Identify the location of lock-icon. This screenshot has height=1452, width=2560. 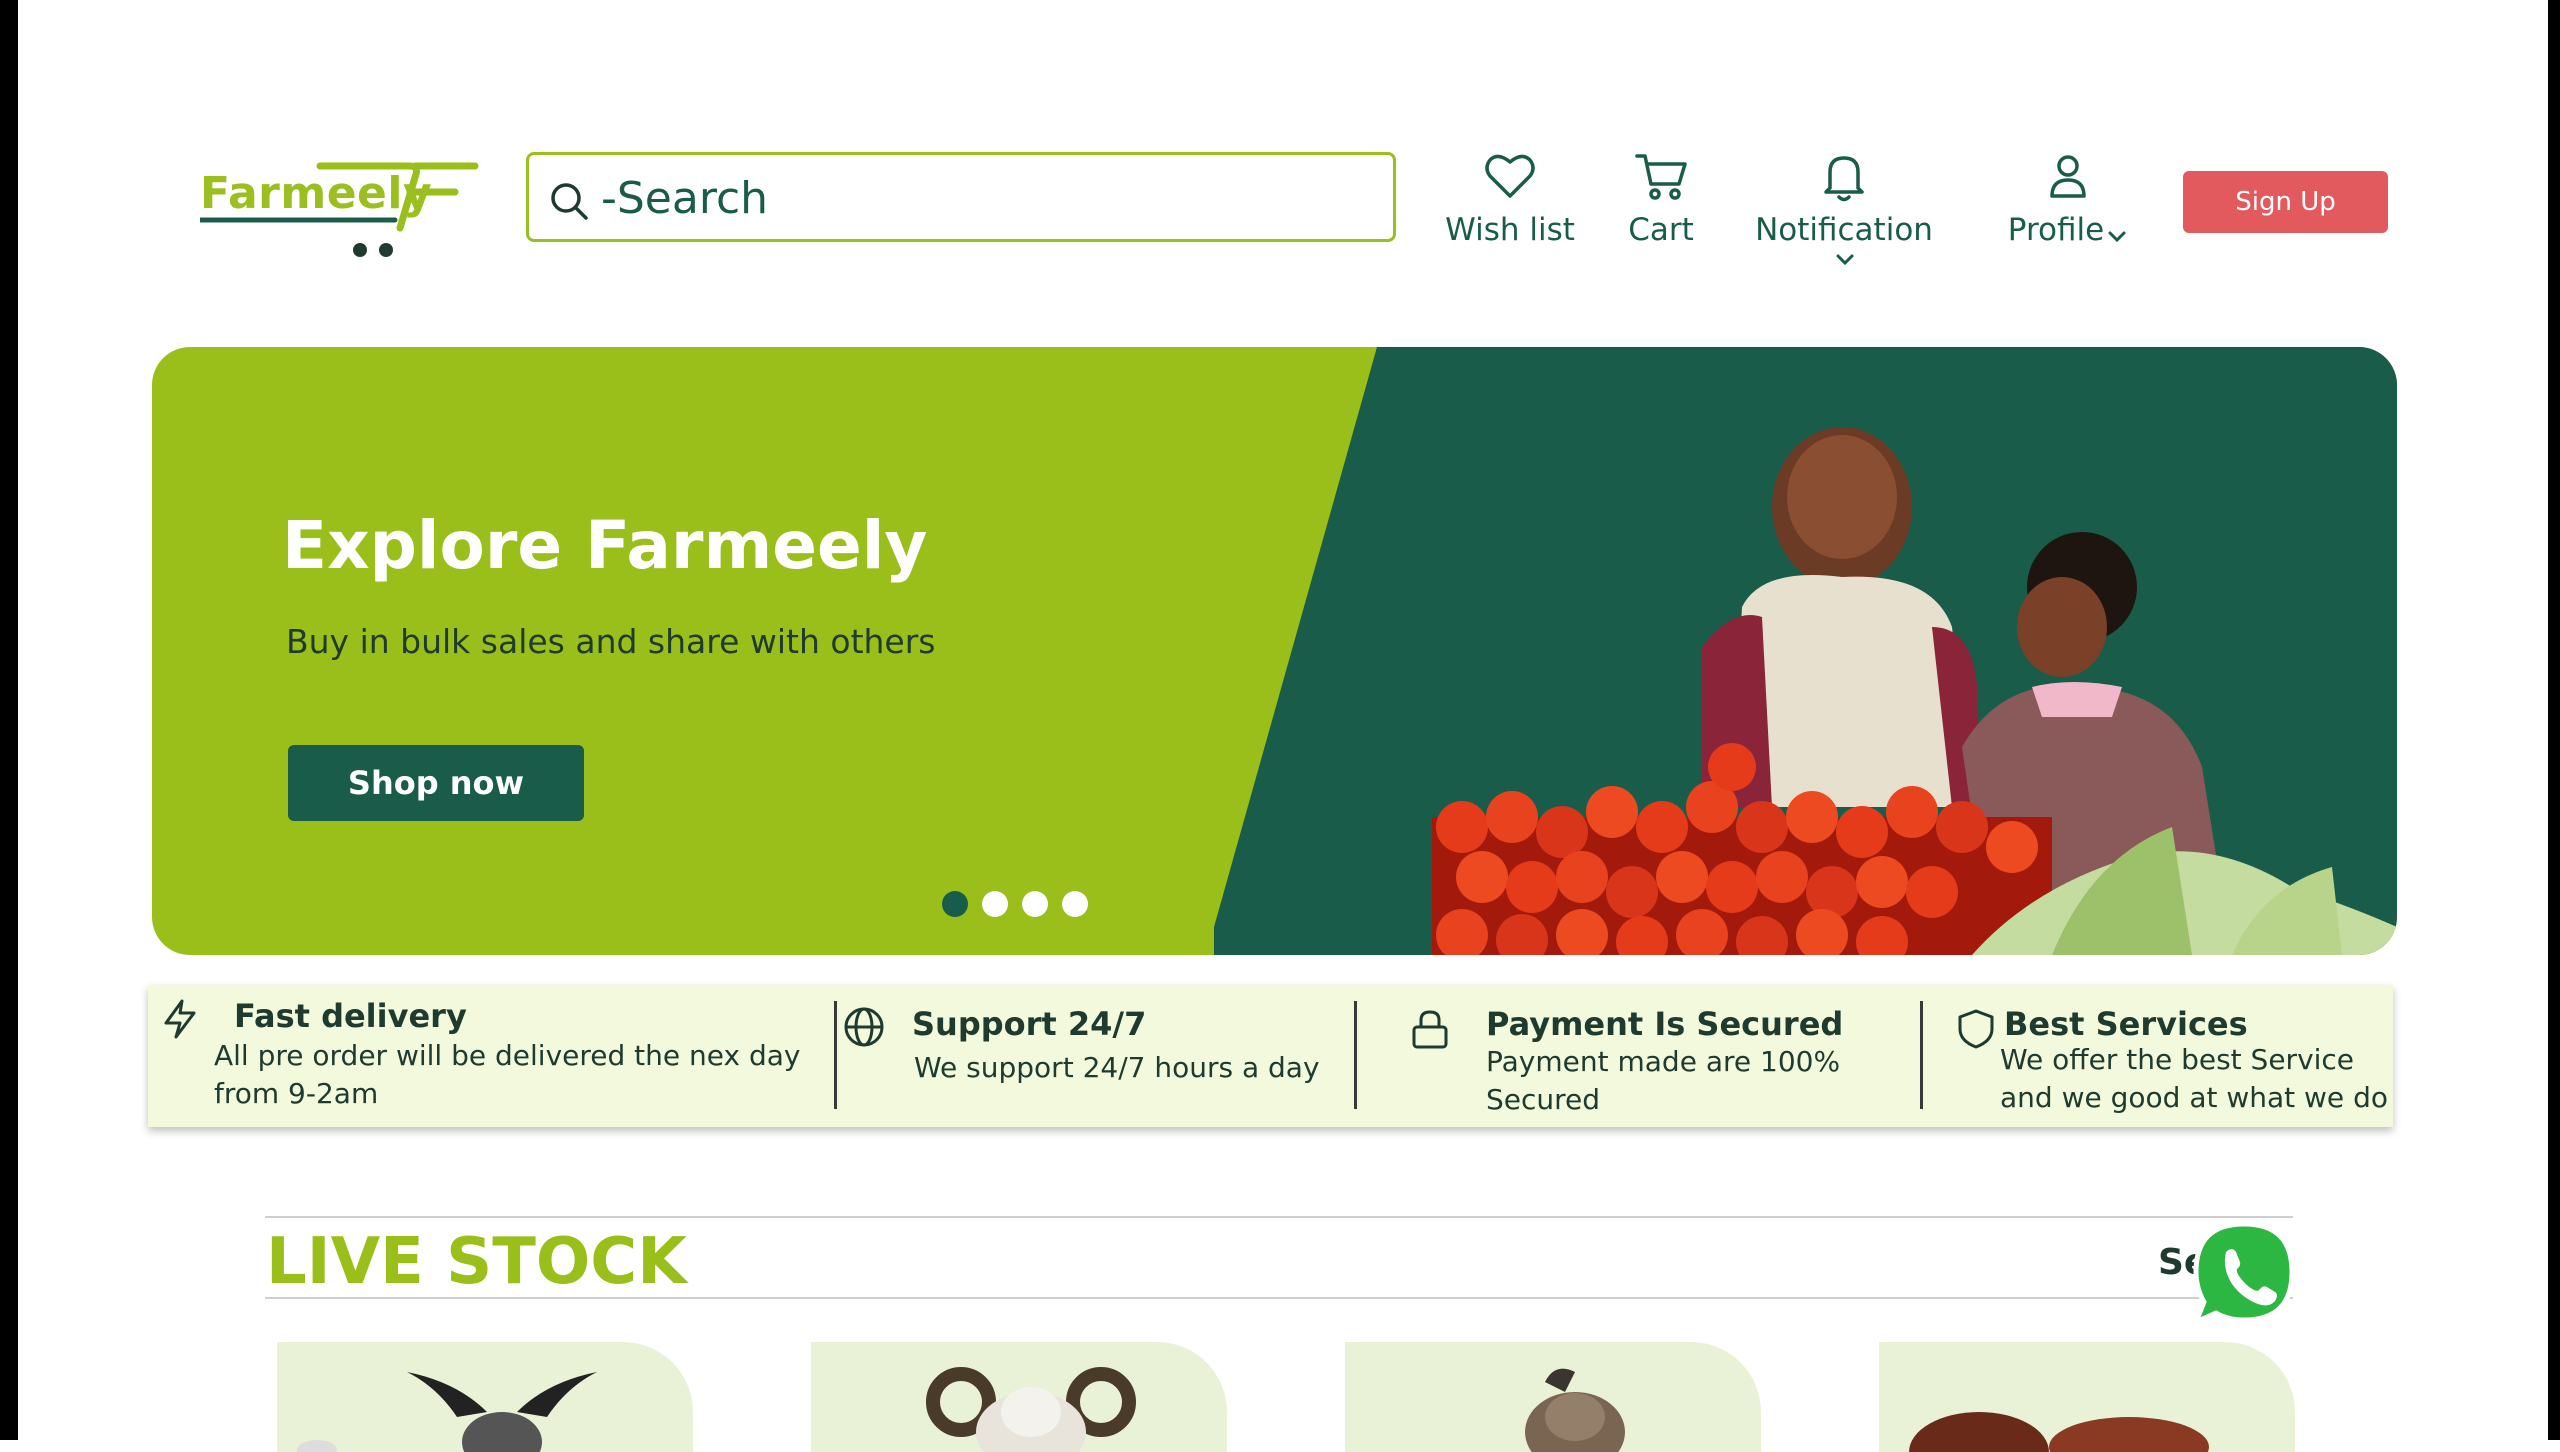
(1430, 1029).